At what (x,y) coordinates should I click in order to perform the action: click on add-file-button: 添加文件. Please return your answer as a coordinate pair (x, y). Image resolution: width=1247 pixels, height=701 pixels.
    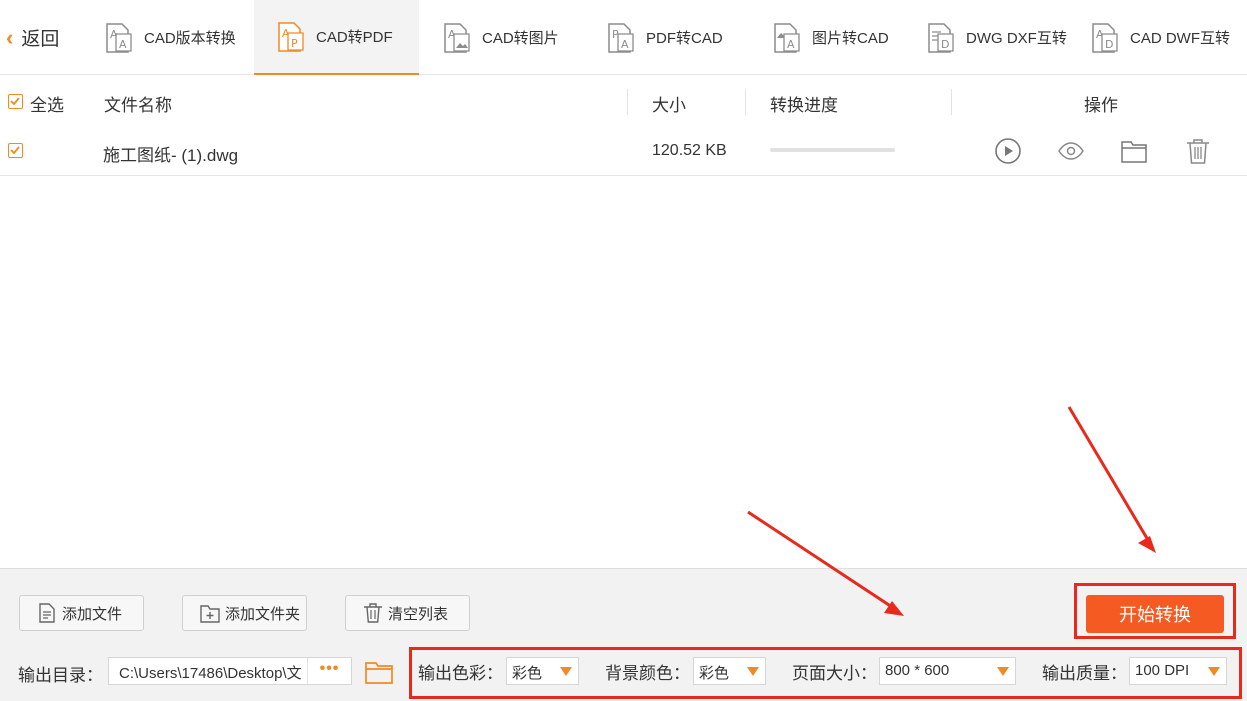
    Looking at the image, I should click on (81, 613).